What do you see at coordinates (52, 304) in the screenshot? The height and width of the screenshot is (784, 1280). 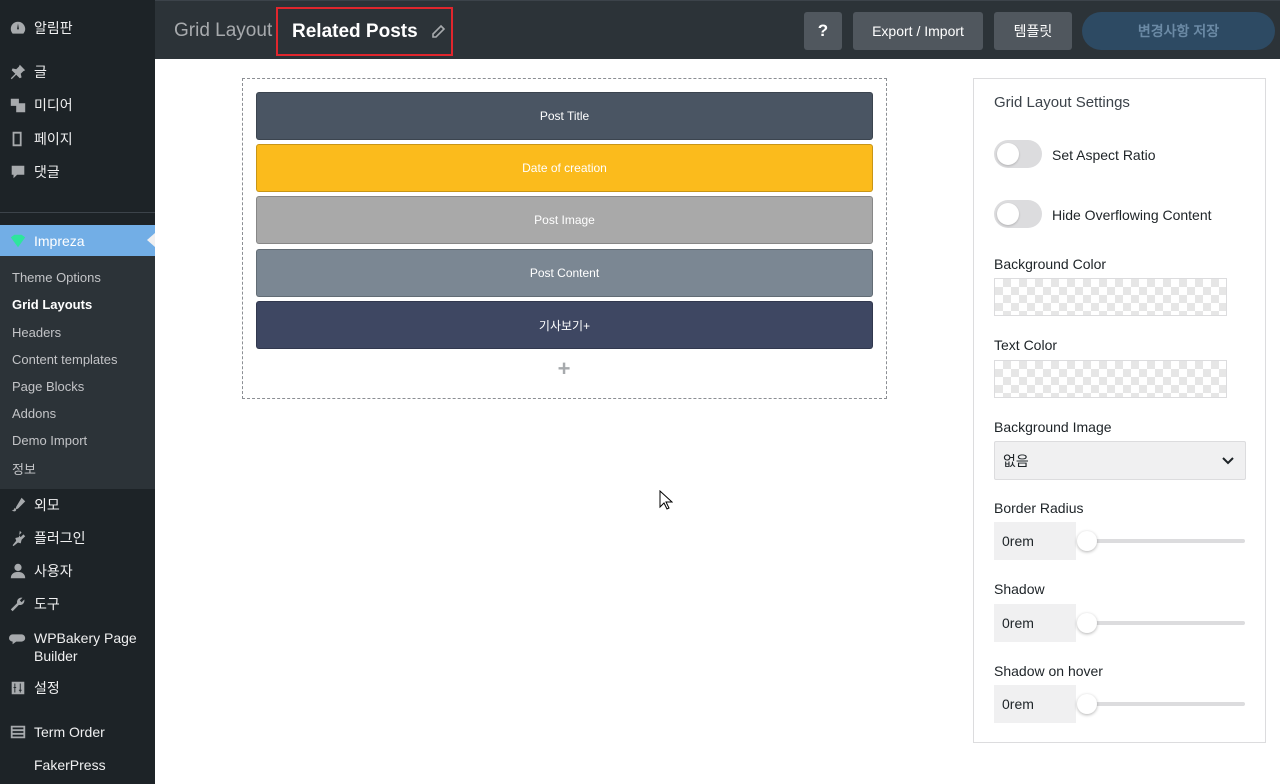 I see `submenu-grid-layouts: Grid Layouts` at bounding box center [52, 304].